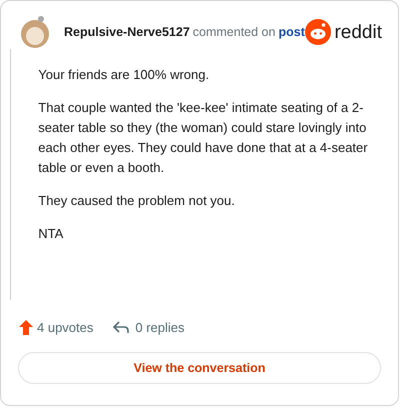 This screenshot has width=400, height=408. What do you see at coordinates (137, 201) in the screenshot?
I see `comment-paragraph: They caused the problem not you.` at bounding box center [137, 201].